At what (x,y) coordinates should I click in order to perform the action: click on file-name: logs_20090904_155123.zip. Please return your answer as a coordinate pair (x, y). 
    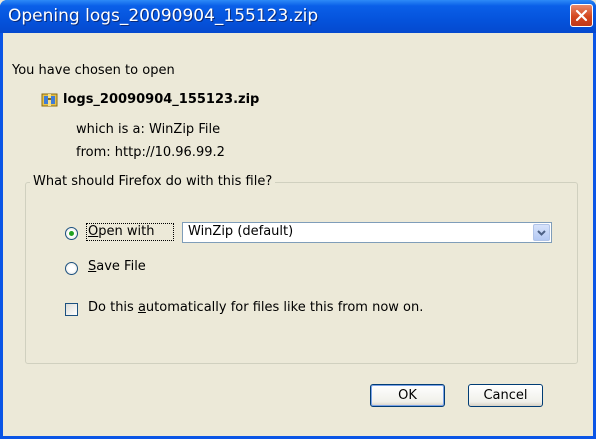
    Looking at the image, I should click on (161, 99).